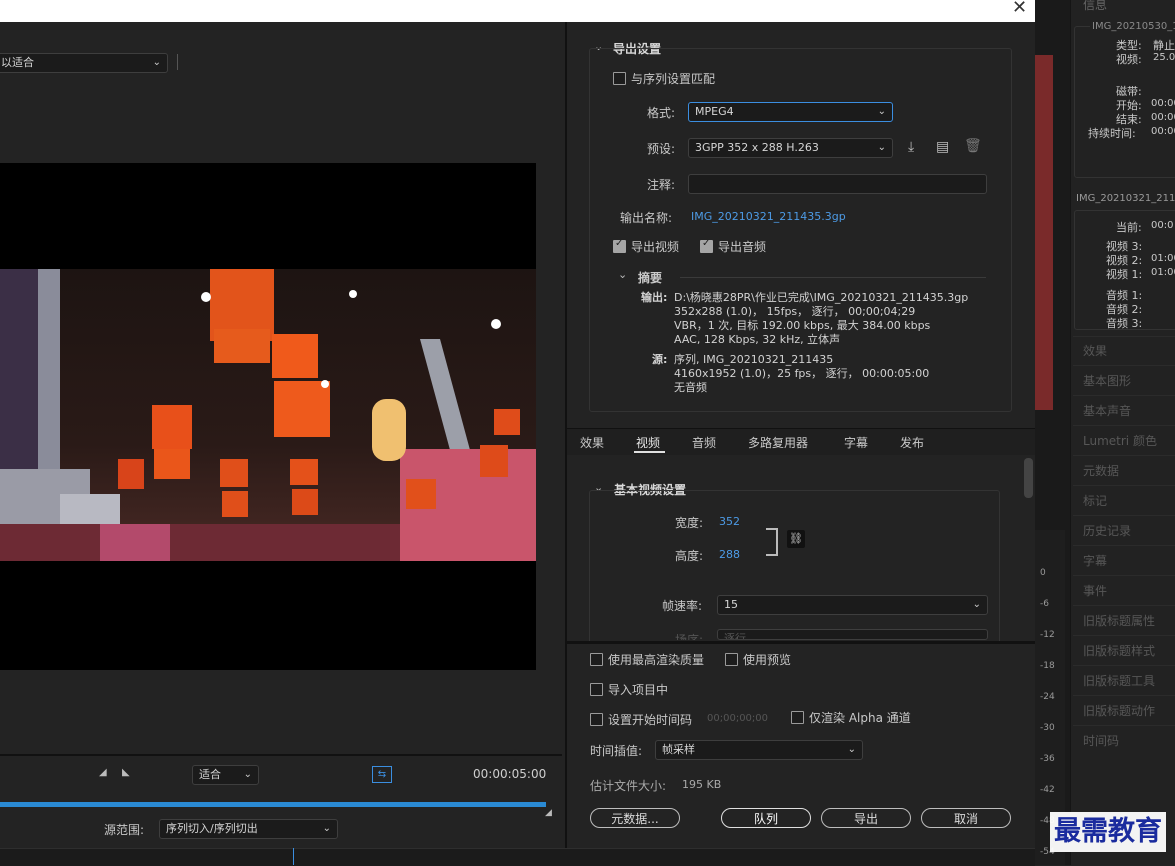 Image resolution: width=1175 pixels, height=866 pixels. Describe the element at coordinates (212, 828) in the screenshot. I see `source-range-value: 序列切入/序列切出` at that location.